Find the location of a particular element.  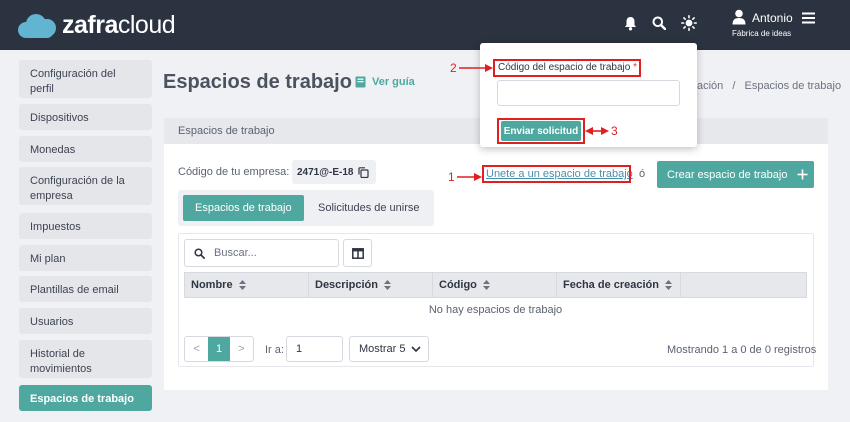

annotation-arrows is located at coordinates (533, 122).